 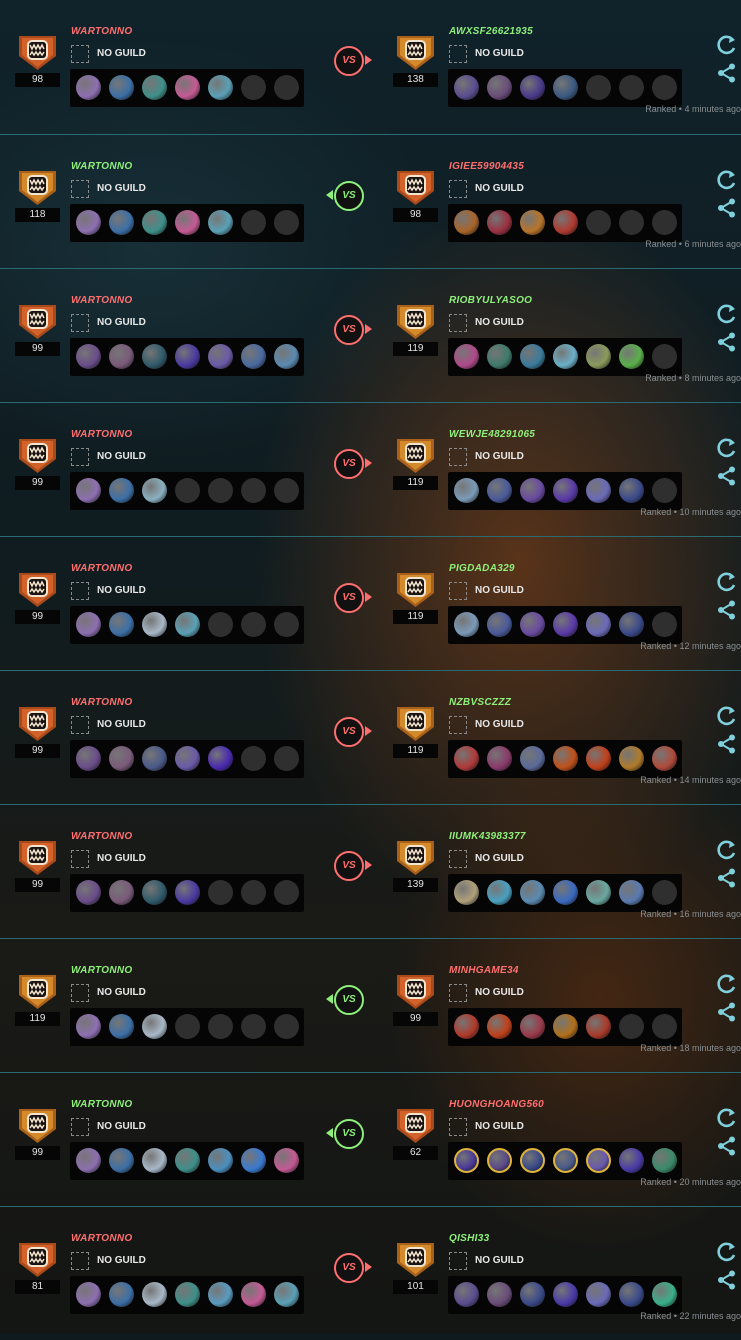 I want to click on player-name-link: WEWJE48291065, so click(x=492, y=434).